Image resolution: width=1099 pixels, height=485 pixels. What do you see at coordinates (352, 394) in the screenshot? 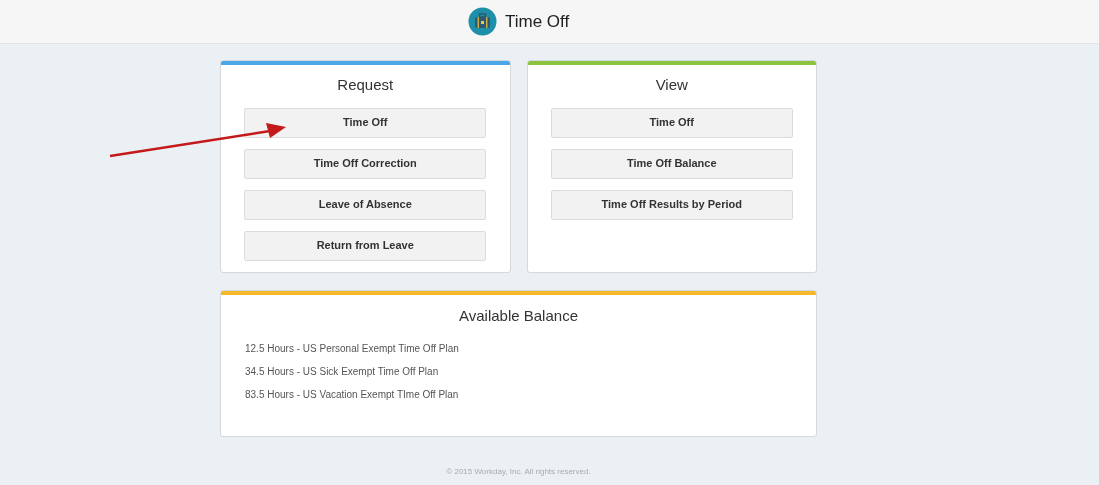
I see `balance-line: 83.5 Hours - US Vacation Exempt TIme Off Plan` at bounding box center [352, 394].